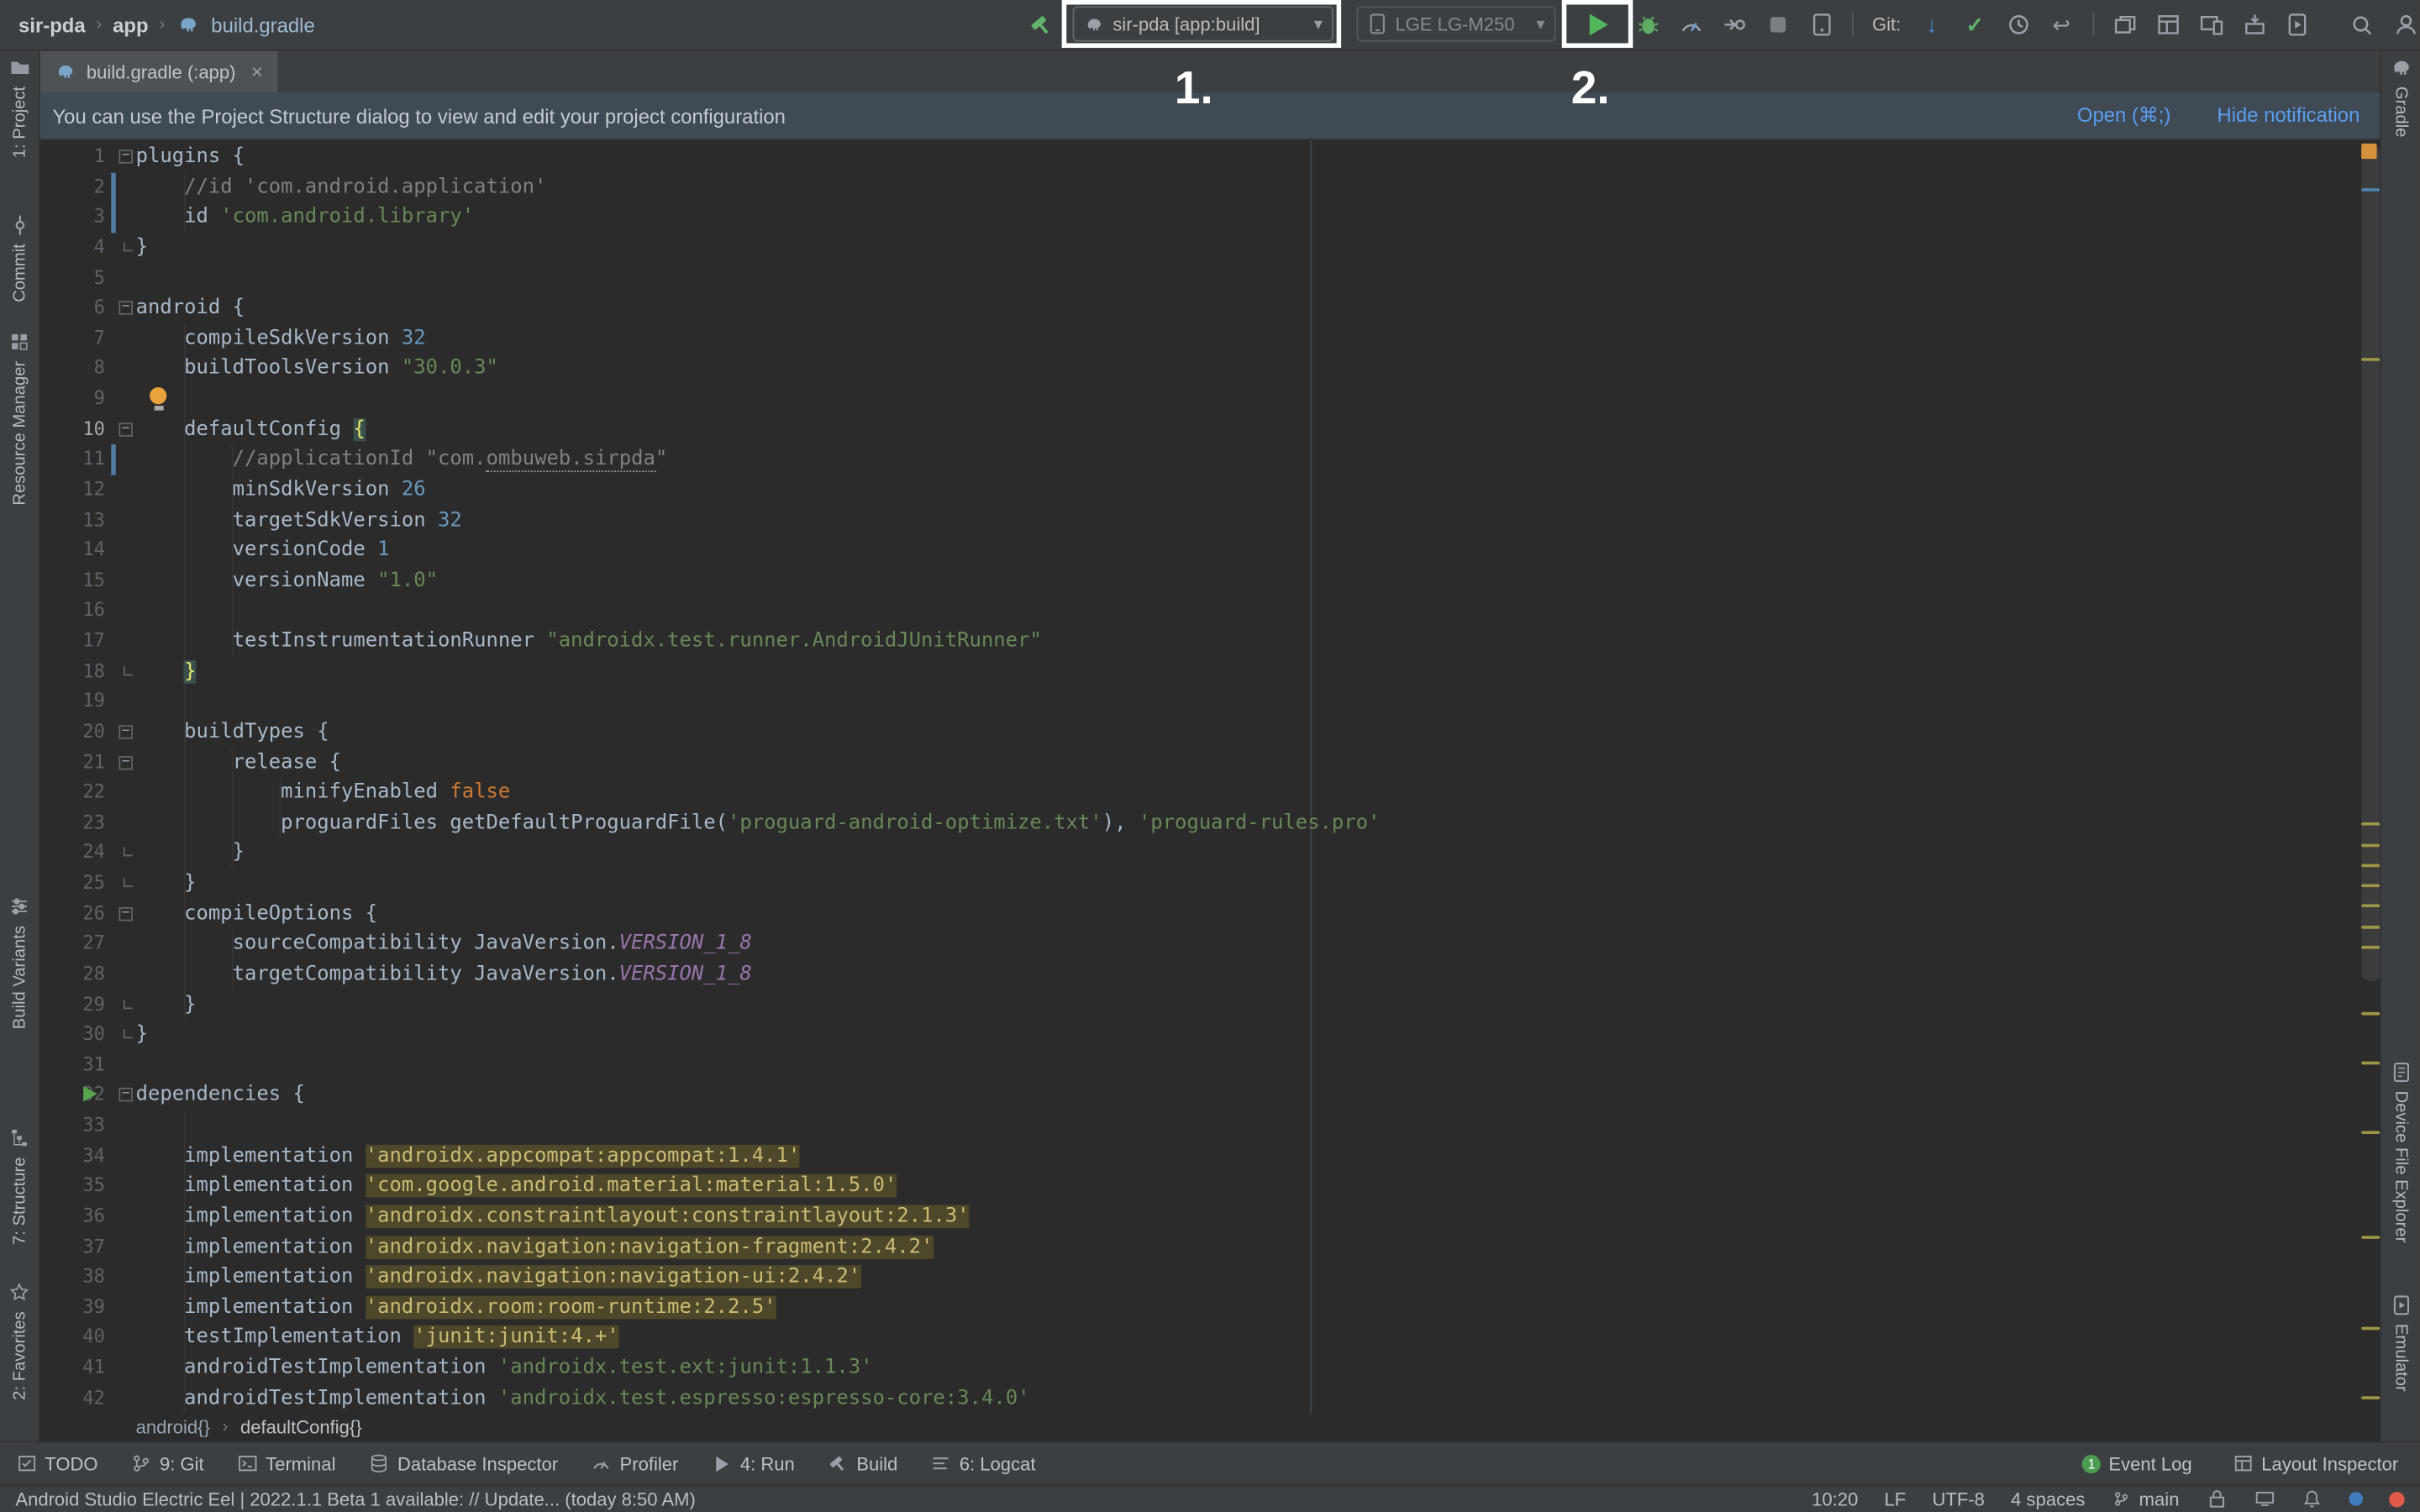 Image resolution: width=2420 pixels, height=1512 pixels. I want to click on breadcrumb-module: app, so click(130, 25).